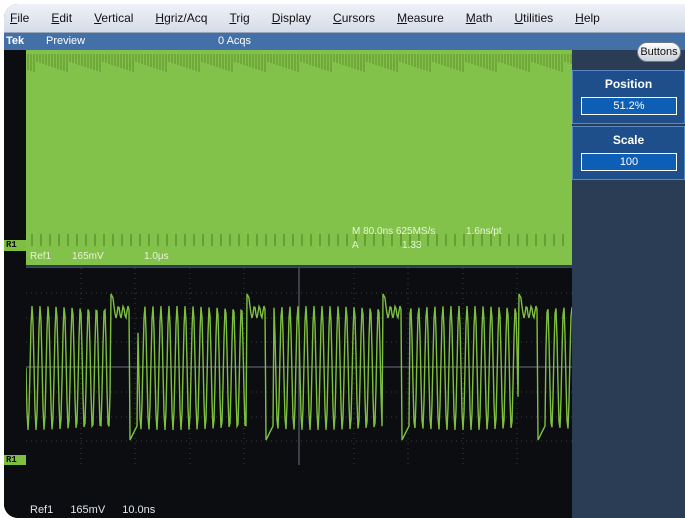 This screenshot has height=518, width=685. What do you see at coordinates (629, 106) in the screenshot?
I see `position-value-field: 51.2%` at bounding box center [629, 106].